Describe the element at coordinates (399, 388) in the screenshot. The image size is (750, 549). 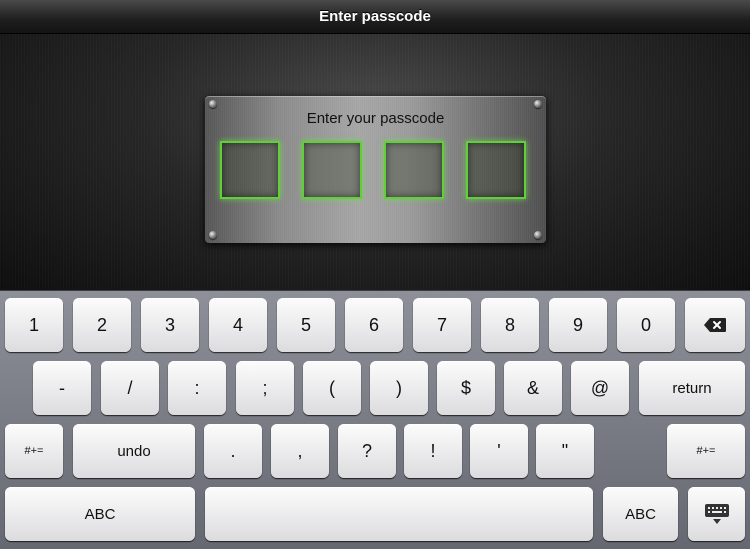
I see `key-close-paren: )` at that location.